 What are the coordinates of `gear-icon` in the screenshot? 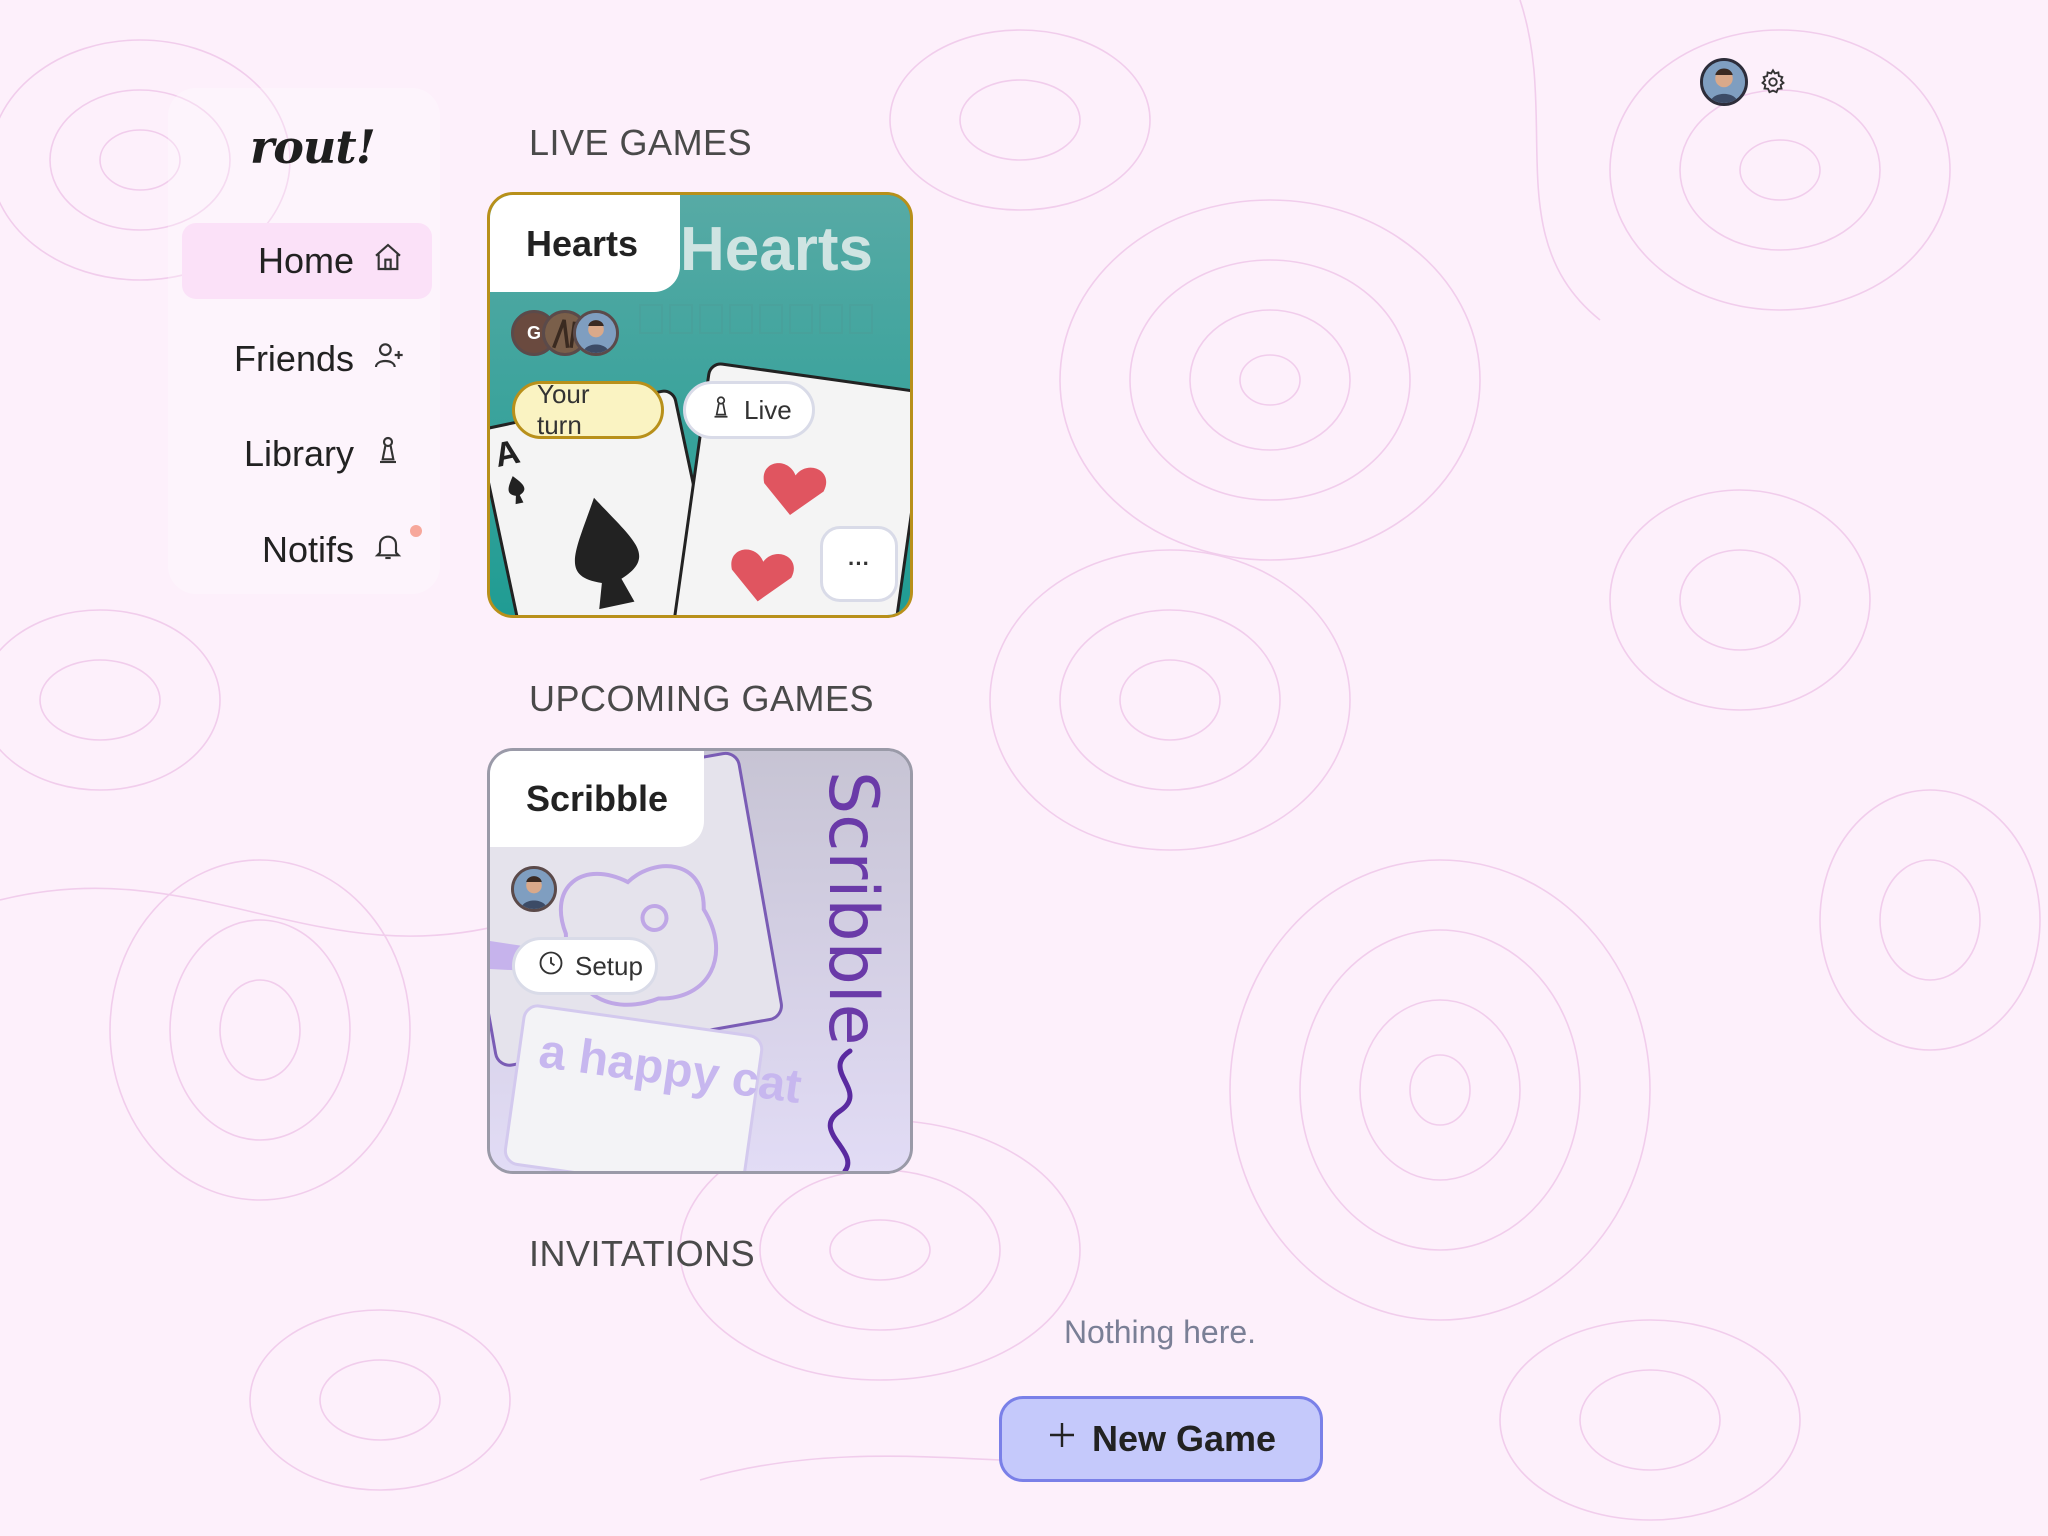 It's located at (1773, 82).